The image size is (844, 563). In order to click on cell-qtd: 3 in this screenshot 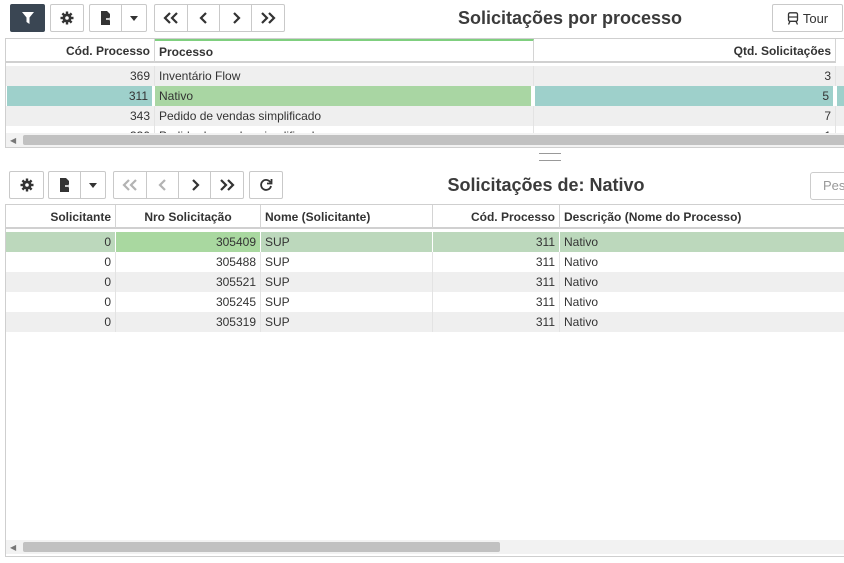, I will do `click(685, 76)`.